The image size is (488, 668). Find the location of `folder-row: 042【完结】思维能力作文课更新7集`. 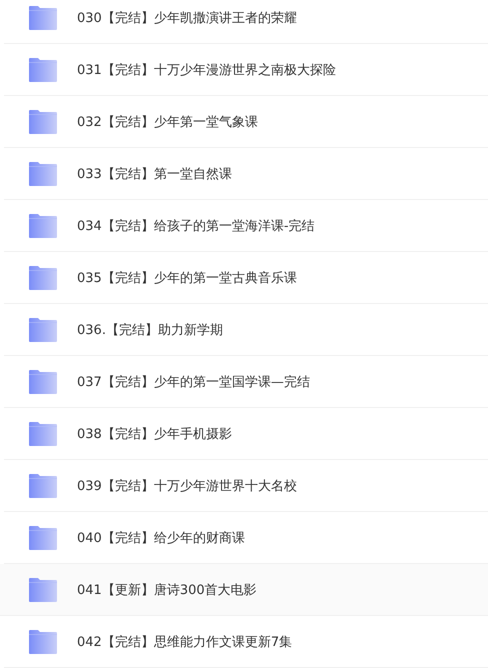

folder-row: 042【完结】思维能力作文课更新7集 is located at coordinates (246, 642).